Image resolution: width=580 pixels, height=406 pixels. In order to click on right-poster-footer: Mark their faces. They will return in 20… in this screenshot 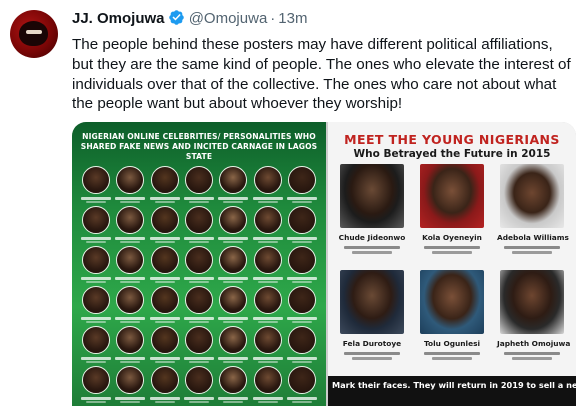, I will do `click(452, 391)`.